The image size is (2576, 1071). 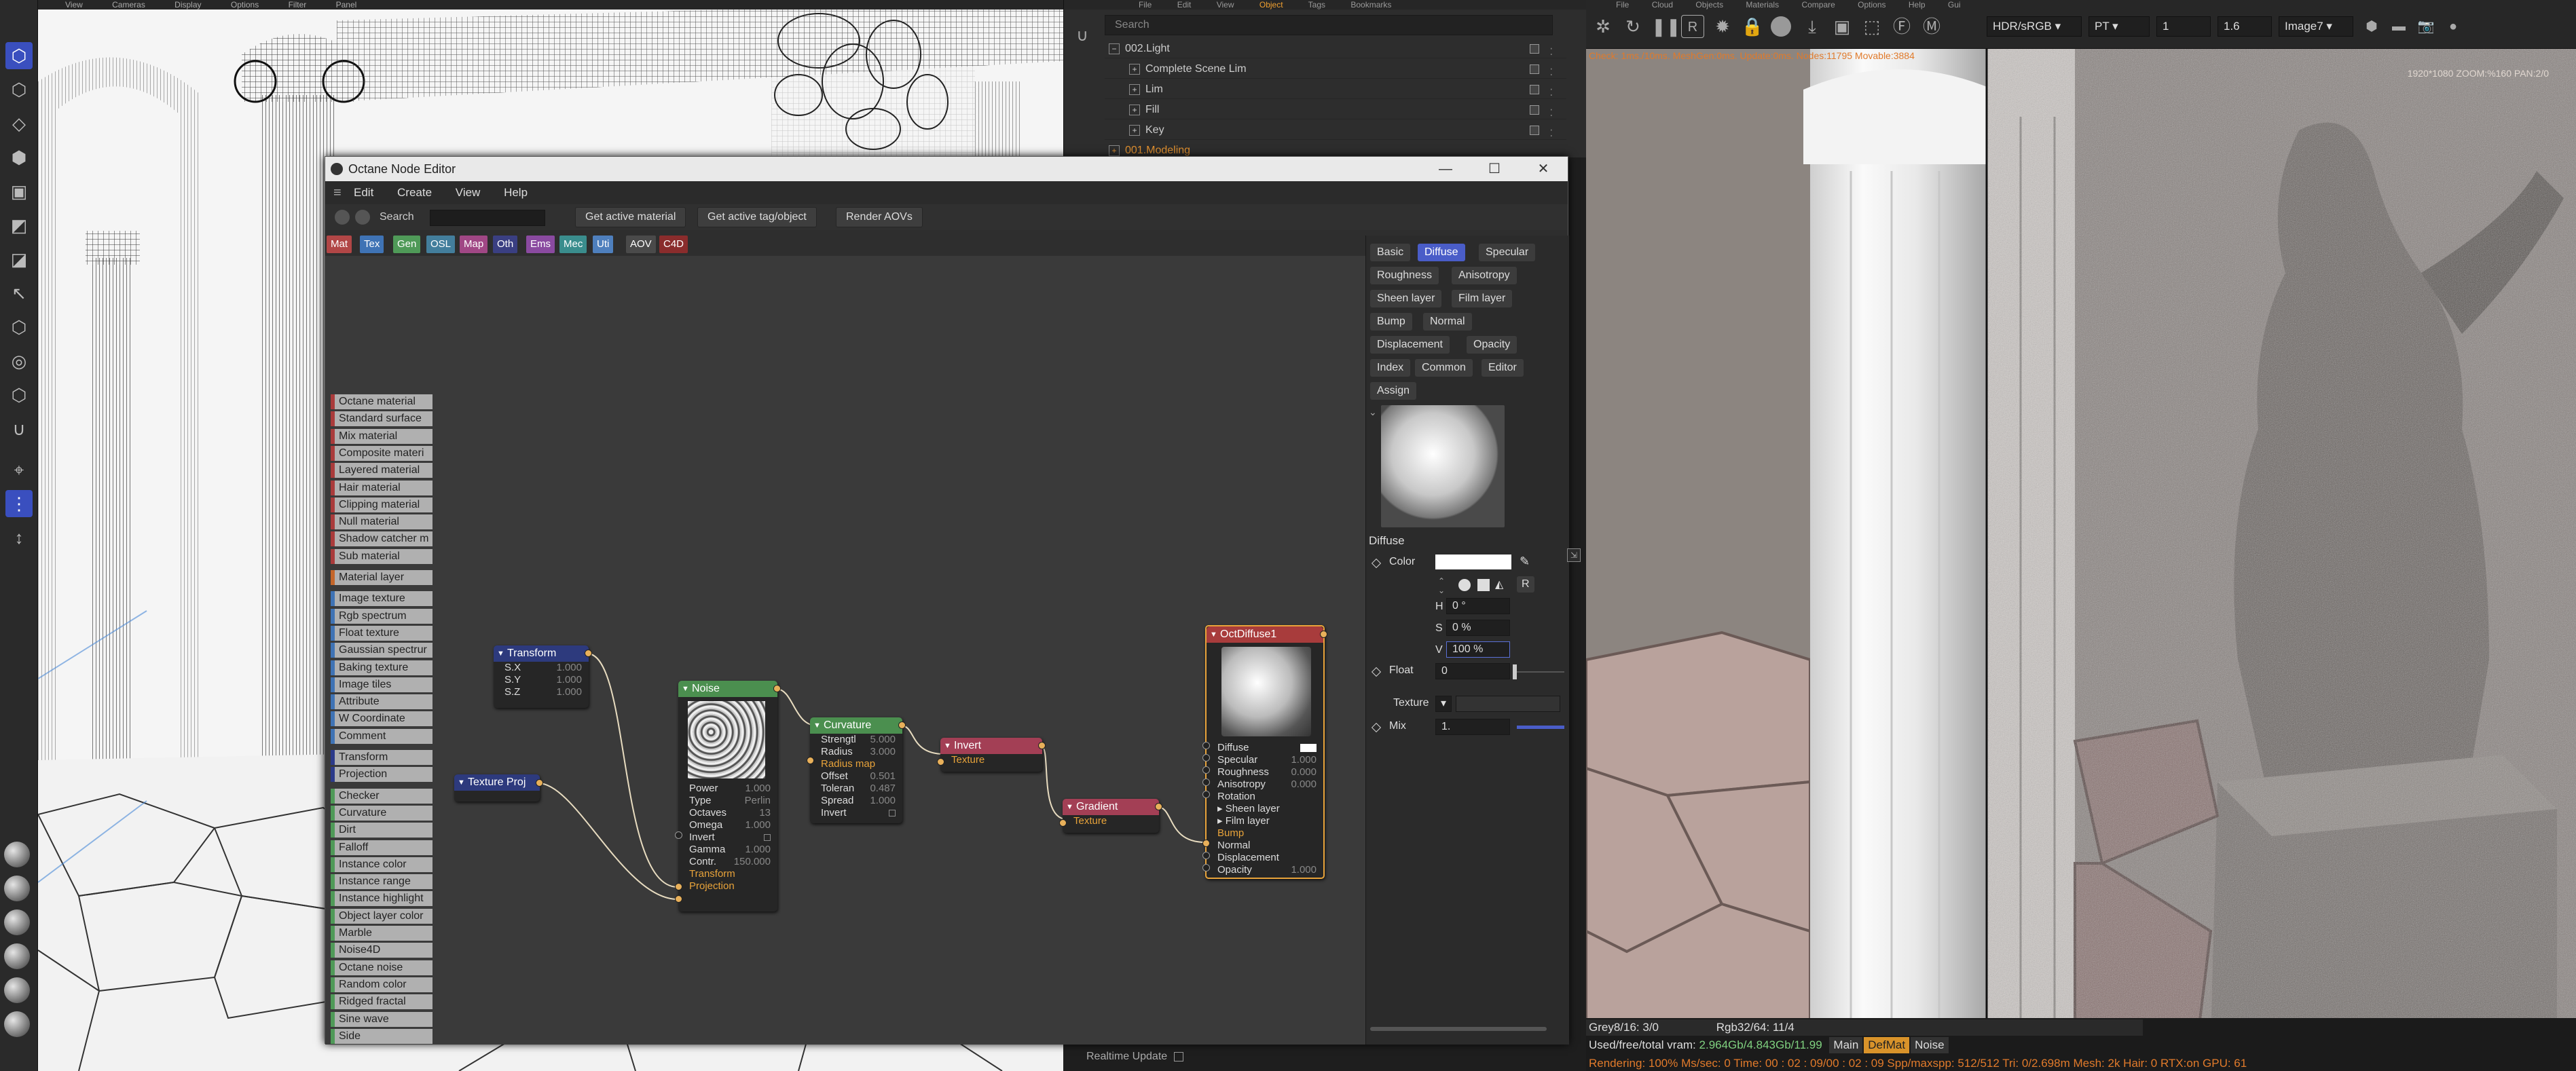 What do you see at coordinates (1472, 727) in the screenshot?
I see `mix-input: 1.` at bounding box center [1472, 727].